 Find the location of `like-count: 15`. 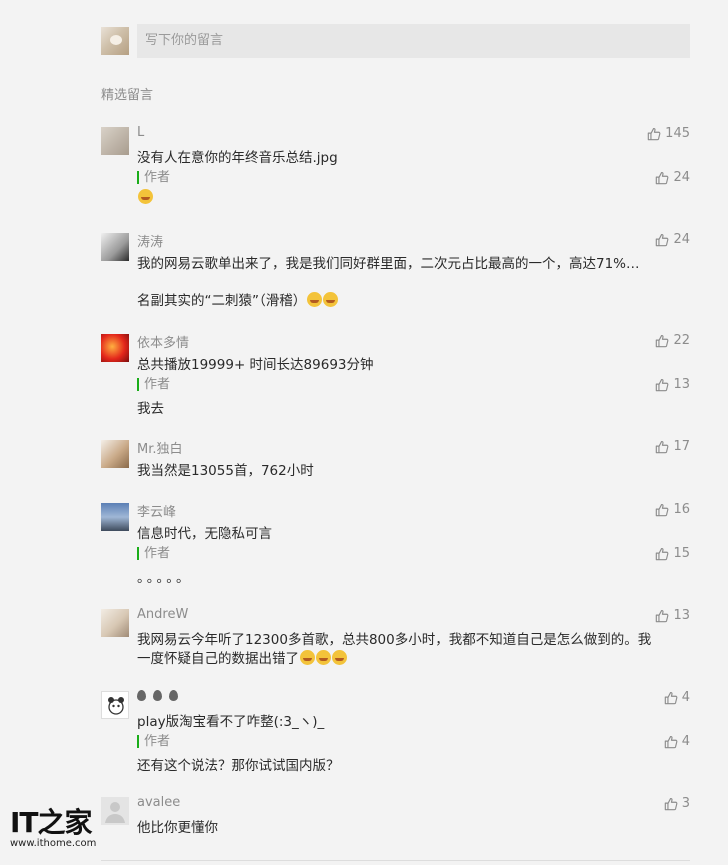

like-count: 15 is located at coordinates (681, 553).